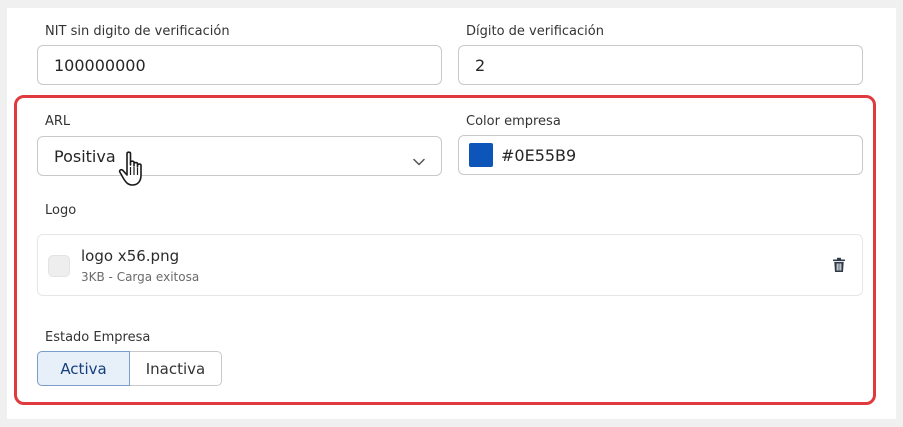  I want to click on company-color-label: Color empresa, so click(513, 121).